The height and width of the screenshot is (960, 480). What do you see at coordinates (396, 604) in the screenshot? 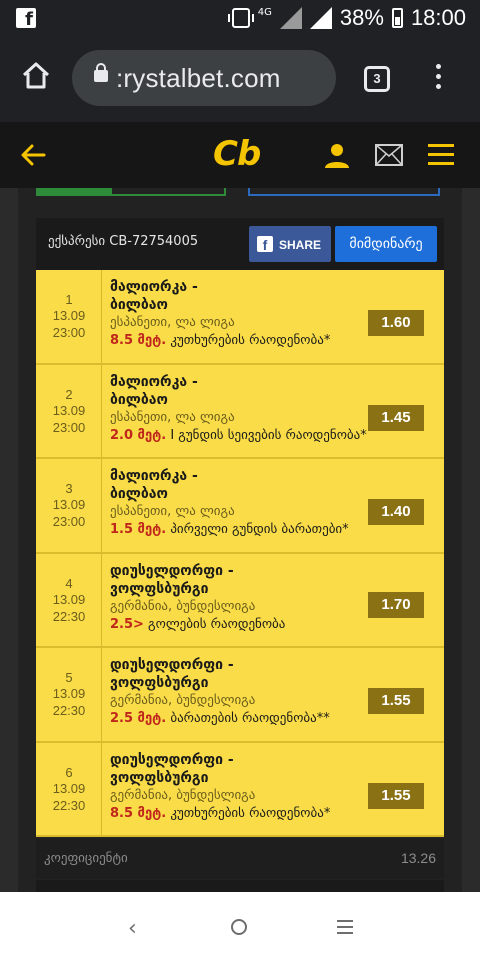
I see `odds-badge: 1.70` at bounding box center [396, 604].